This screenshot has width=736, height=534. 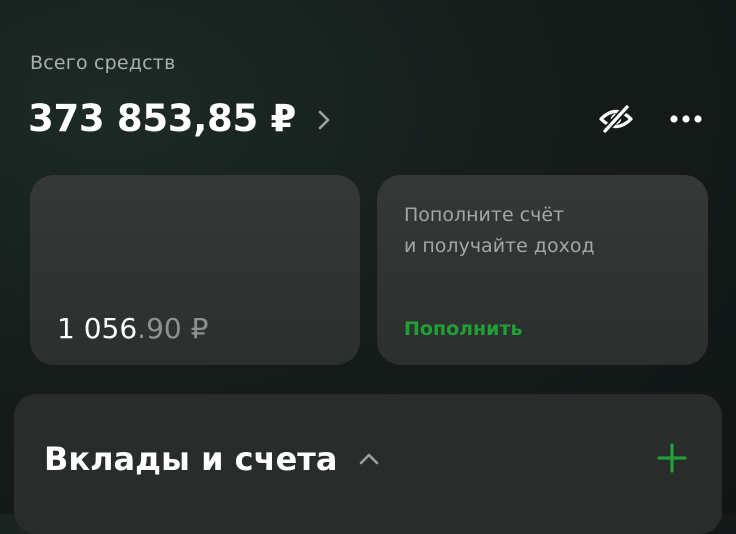 What do you see at coordinates (173, 328) in the screenshot?
I see `card-balance-fraction: .90 ₽` at bounding box center [173, 328].